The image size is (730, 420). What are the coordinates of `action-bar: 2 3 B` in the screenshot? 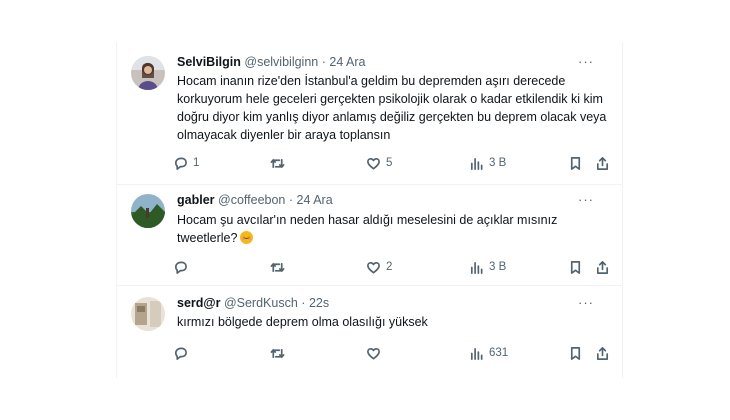 It's located at (393, 267).